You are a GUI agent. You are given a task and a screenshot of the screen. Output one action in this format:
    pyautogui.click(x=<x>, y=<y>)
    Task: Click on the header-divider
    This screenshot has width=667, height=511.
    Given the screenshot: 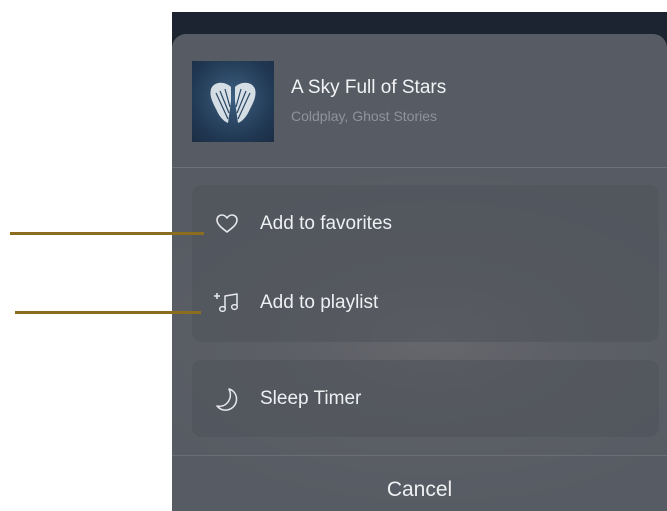 What is the action you would take?
    pyautogui.click(x=419, y=167)
    